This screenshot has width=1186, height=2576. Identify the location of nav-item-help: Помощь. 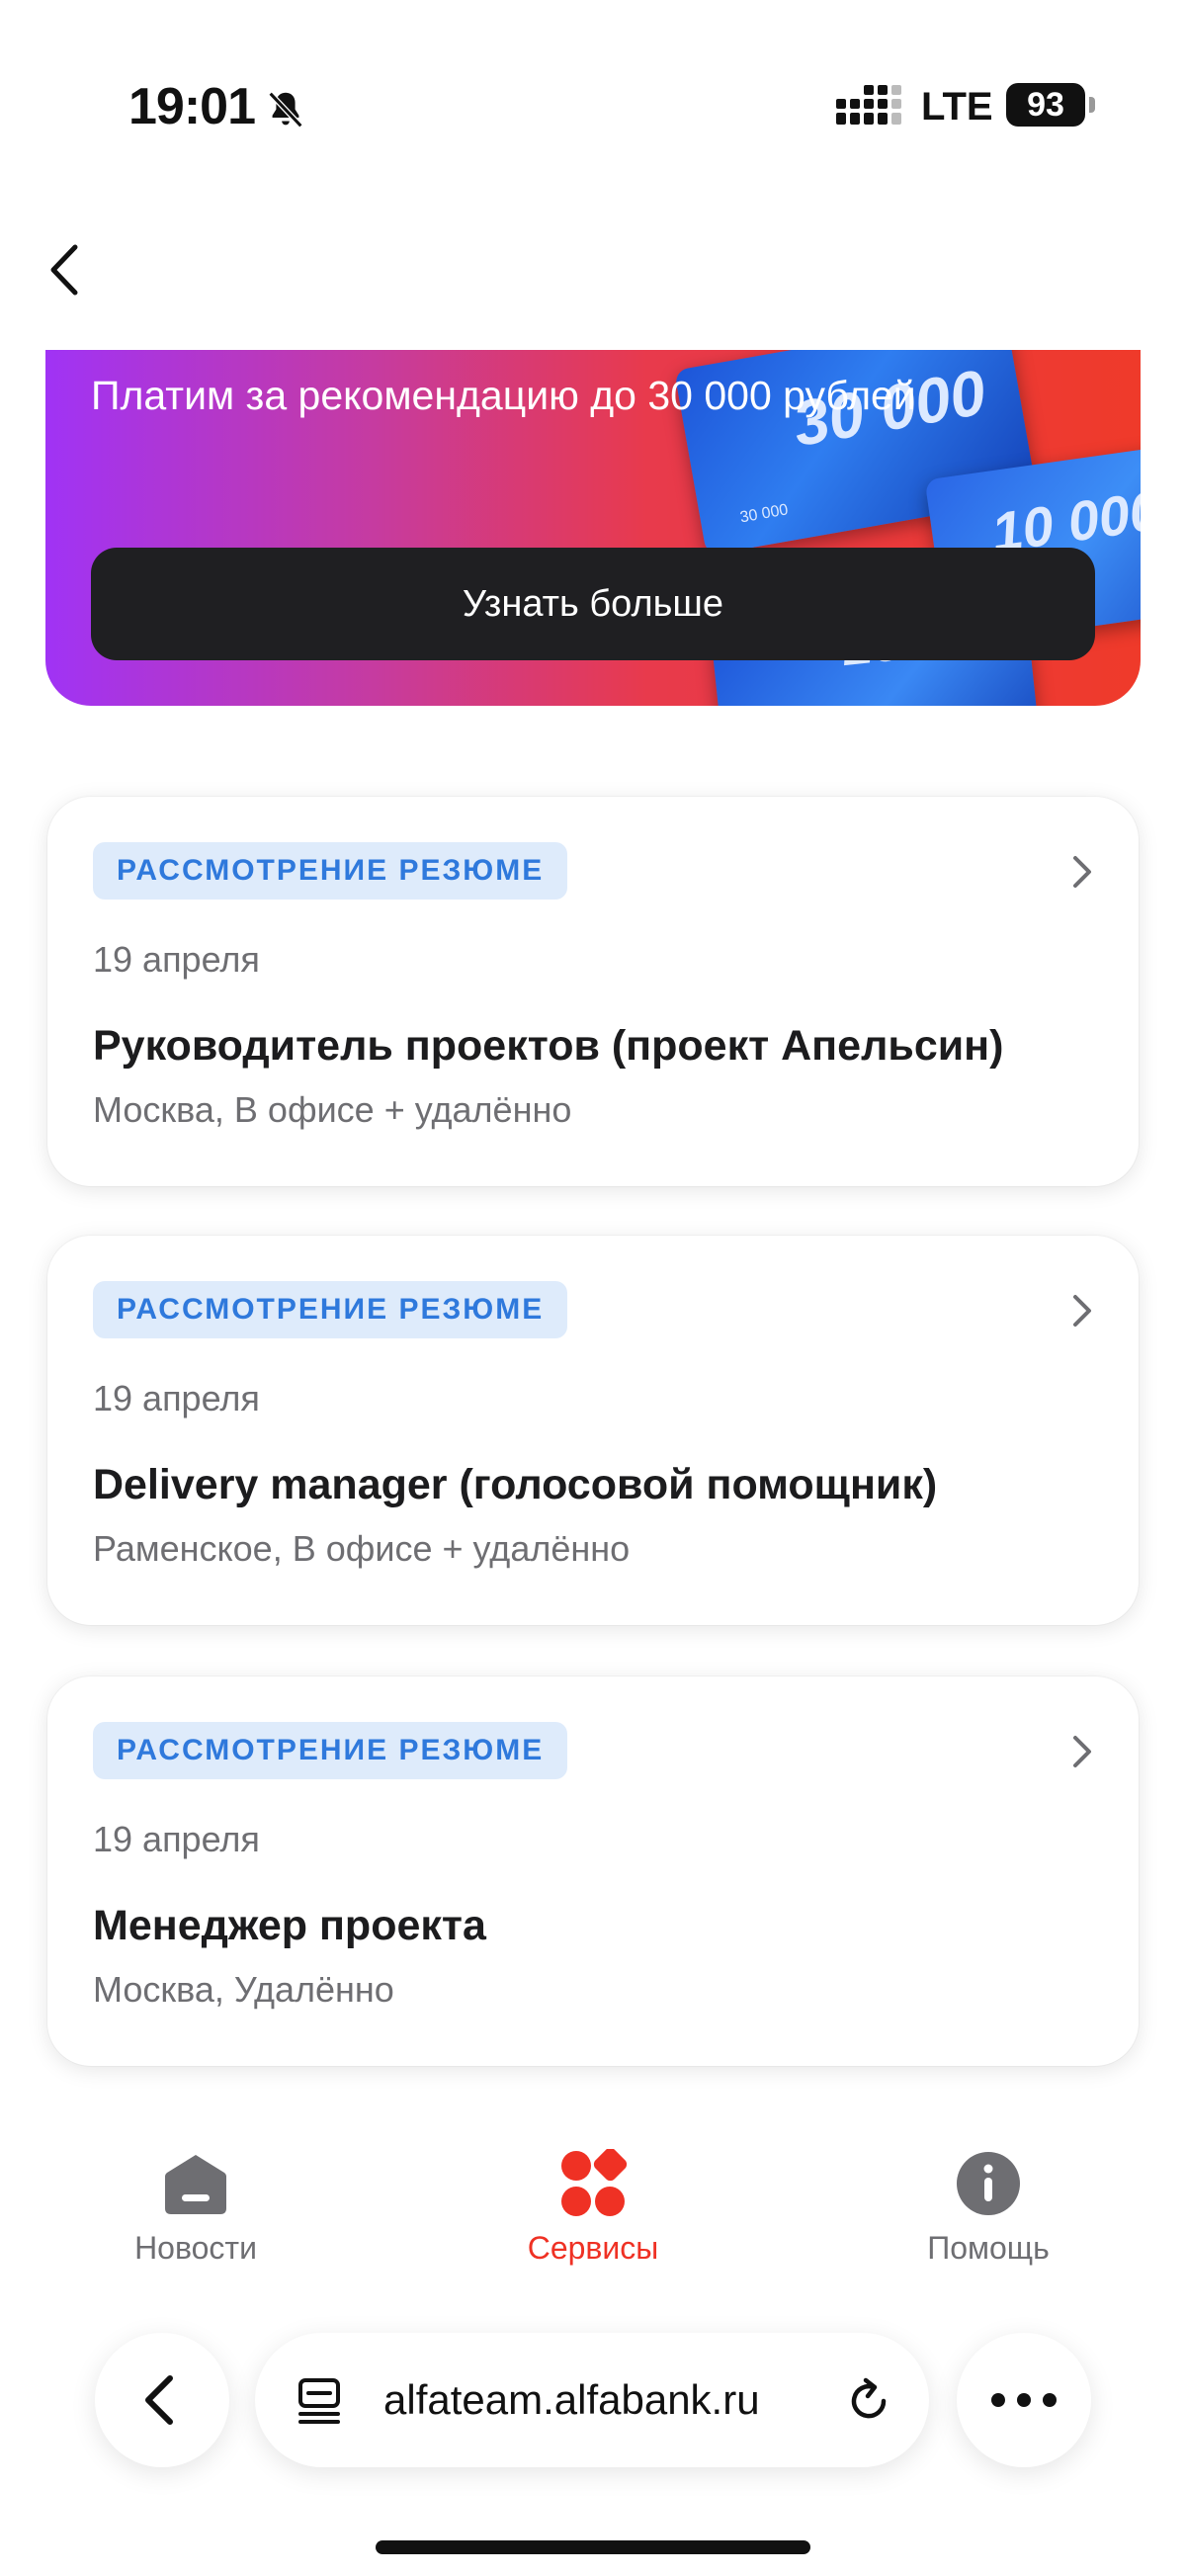
(988, 2208).